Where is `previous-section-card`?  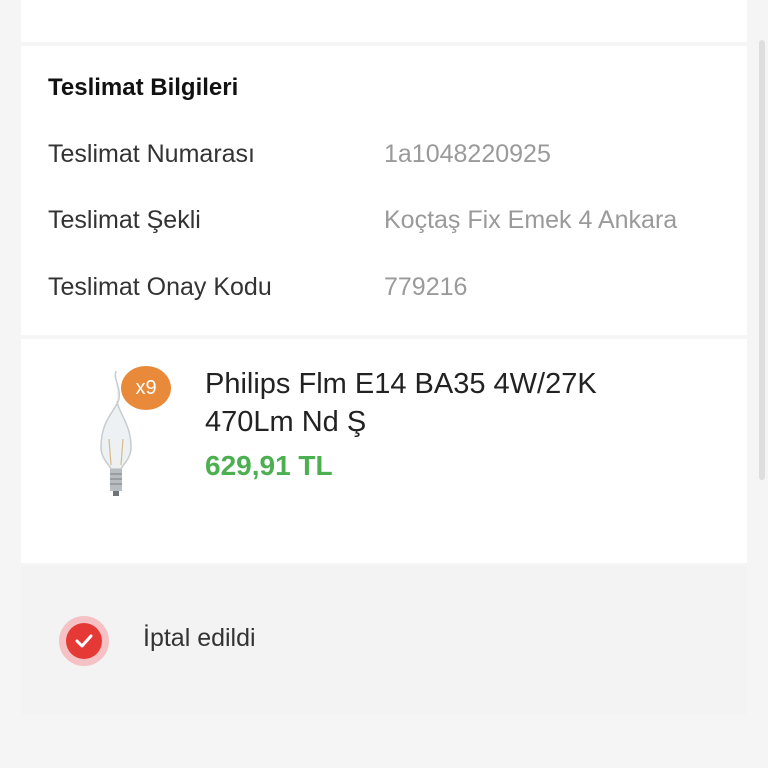
previous-section-card is located at coordinates (384, 21).